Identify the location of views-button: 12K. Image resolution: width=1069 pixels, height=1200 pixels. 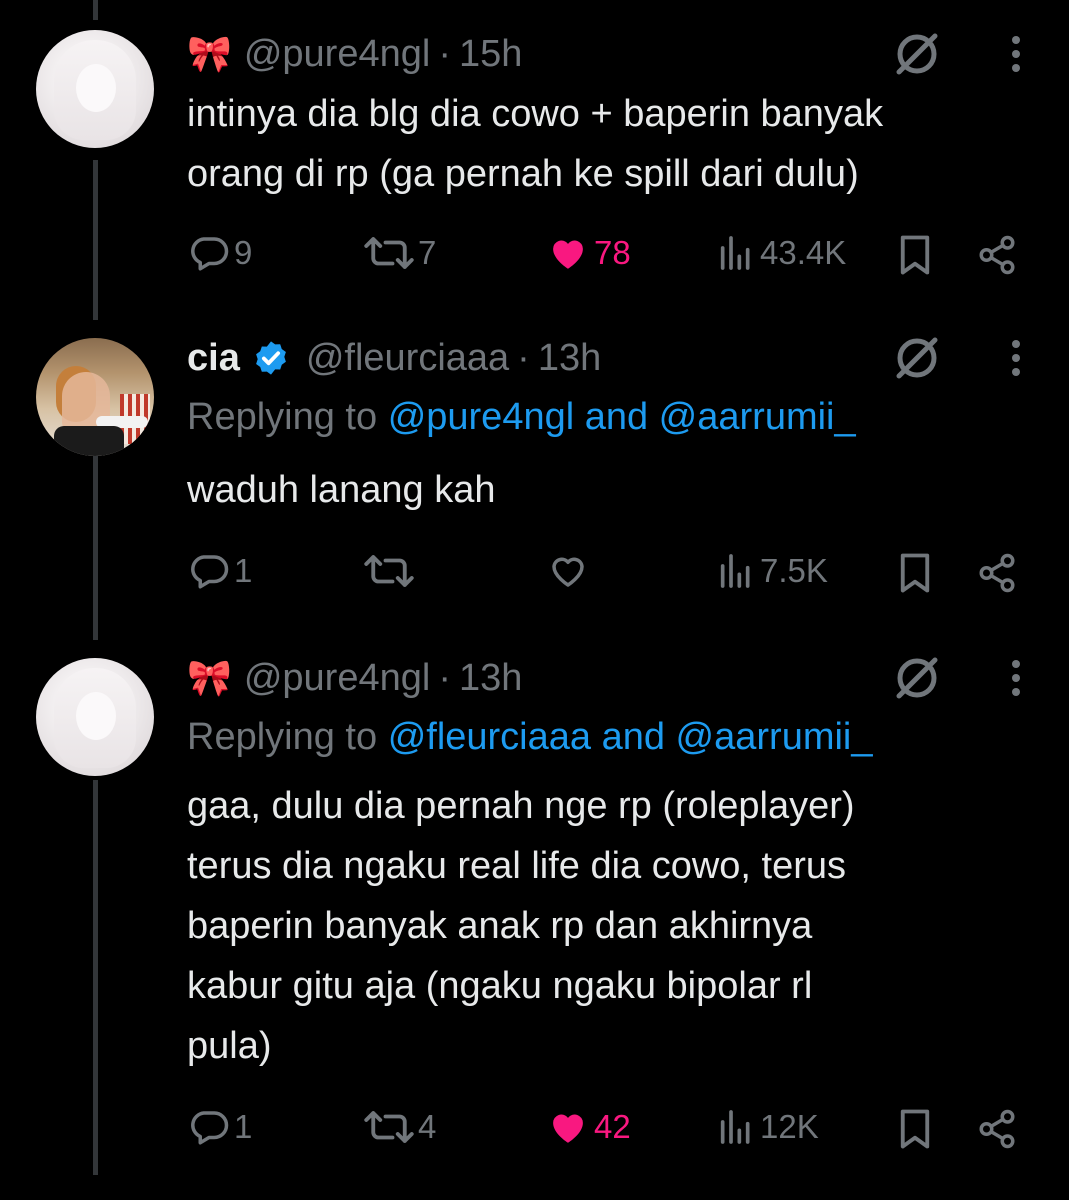
(767, 1127).